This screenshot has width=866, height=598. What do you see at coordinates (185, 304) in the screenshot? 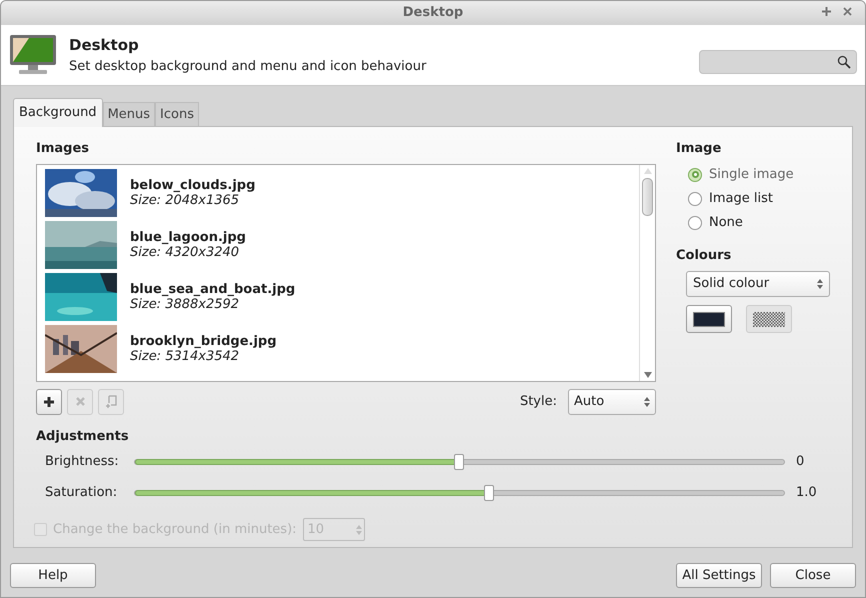
I see `file-size: Size: 3888x2592` at bounding box center [185, 304].